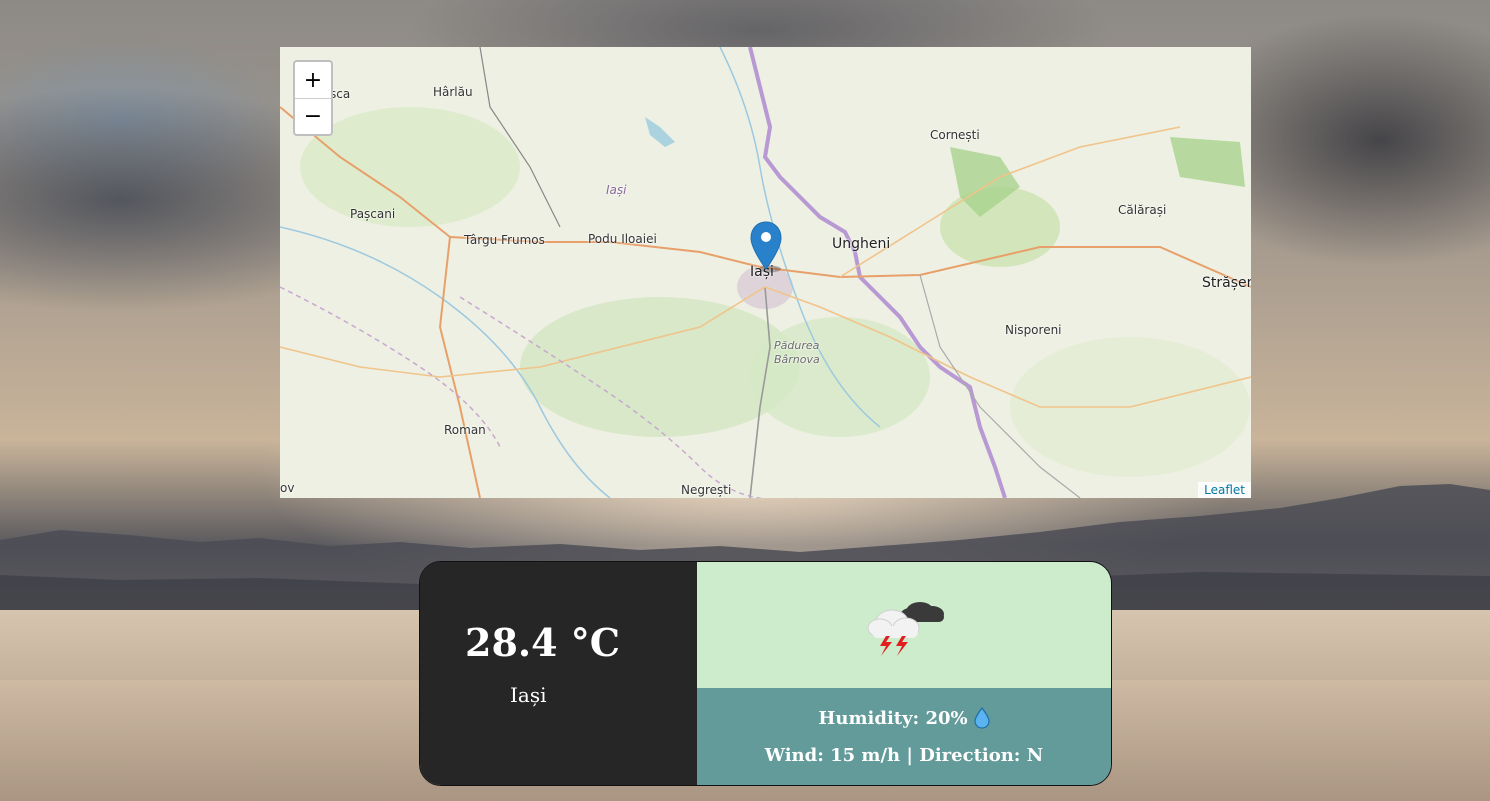  What do you see at coordinates (528, 695) in the screenshot?
I see `city-name: Iași` at bounding box center [528, 695].